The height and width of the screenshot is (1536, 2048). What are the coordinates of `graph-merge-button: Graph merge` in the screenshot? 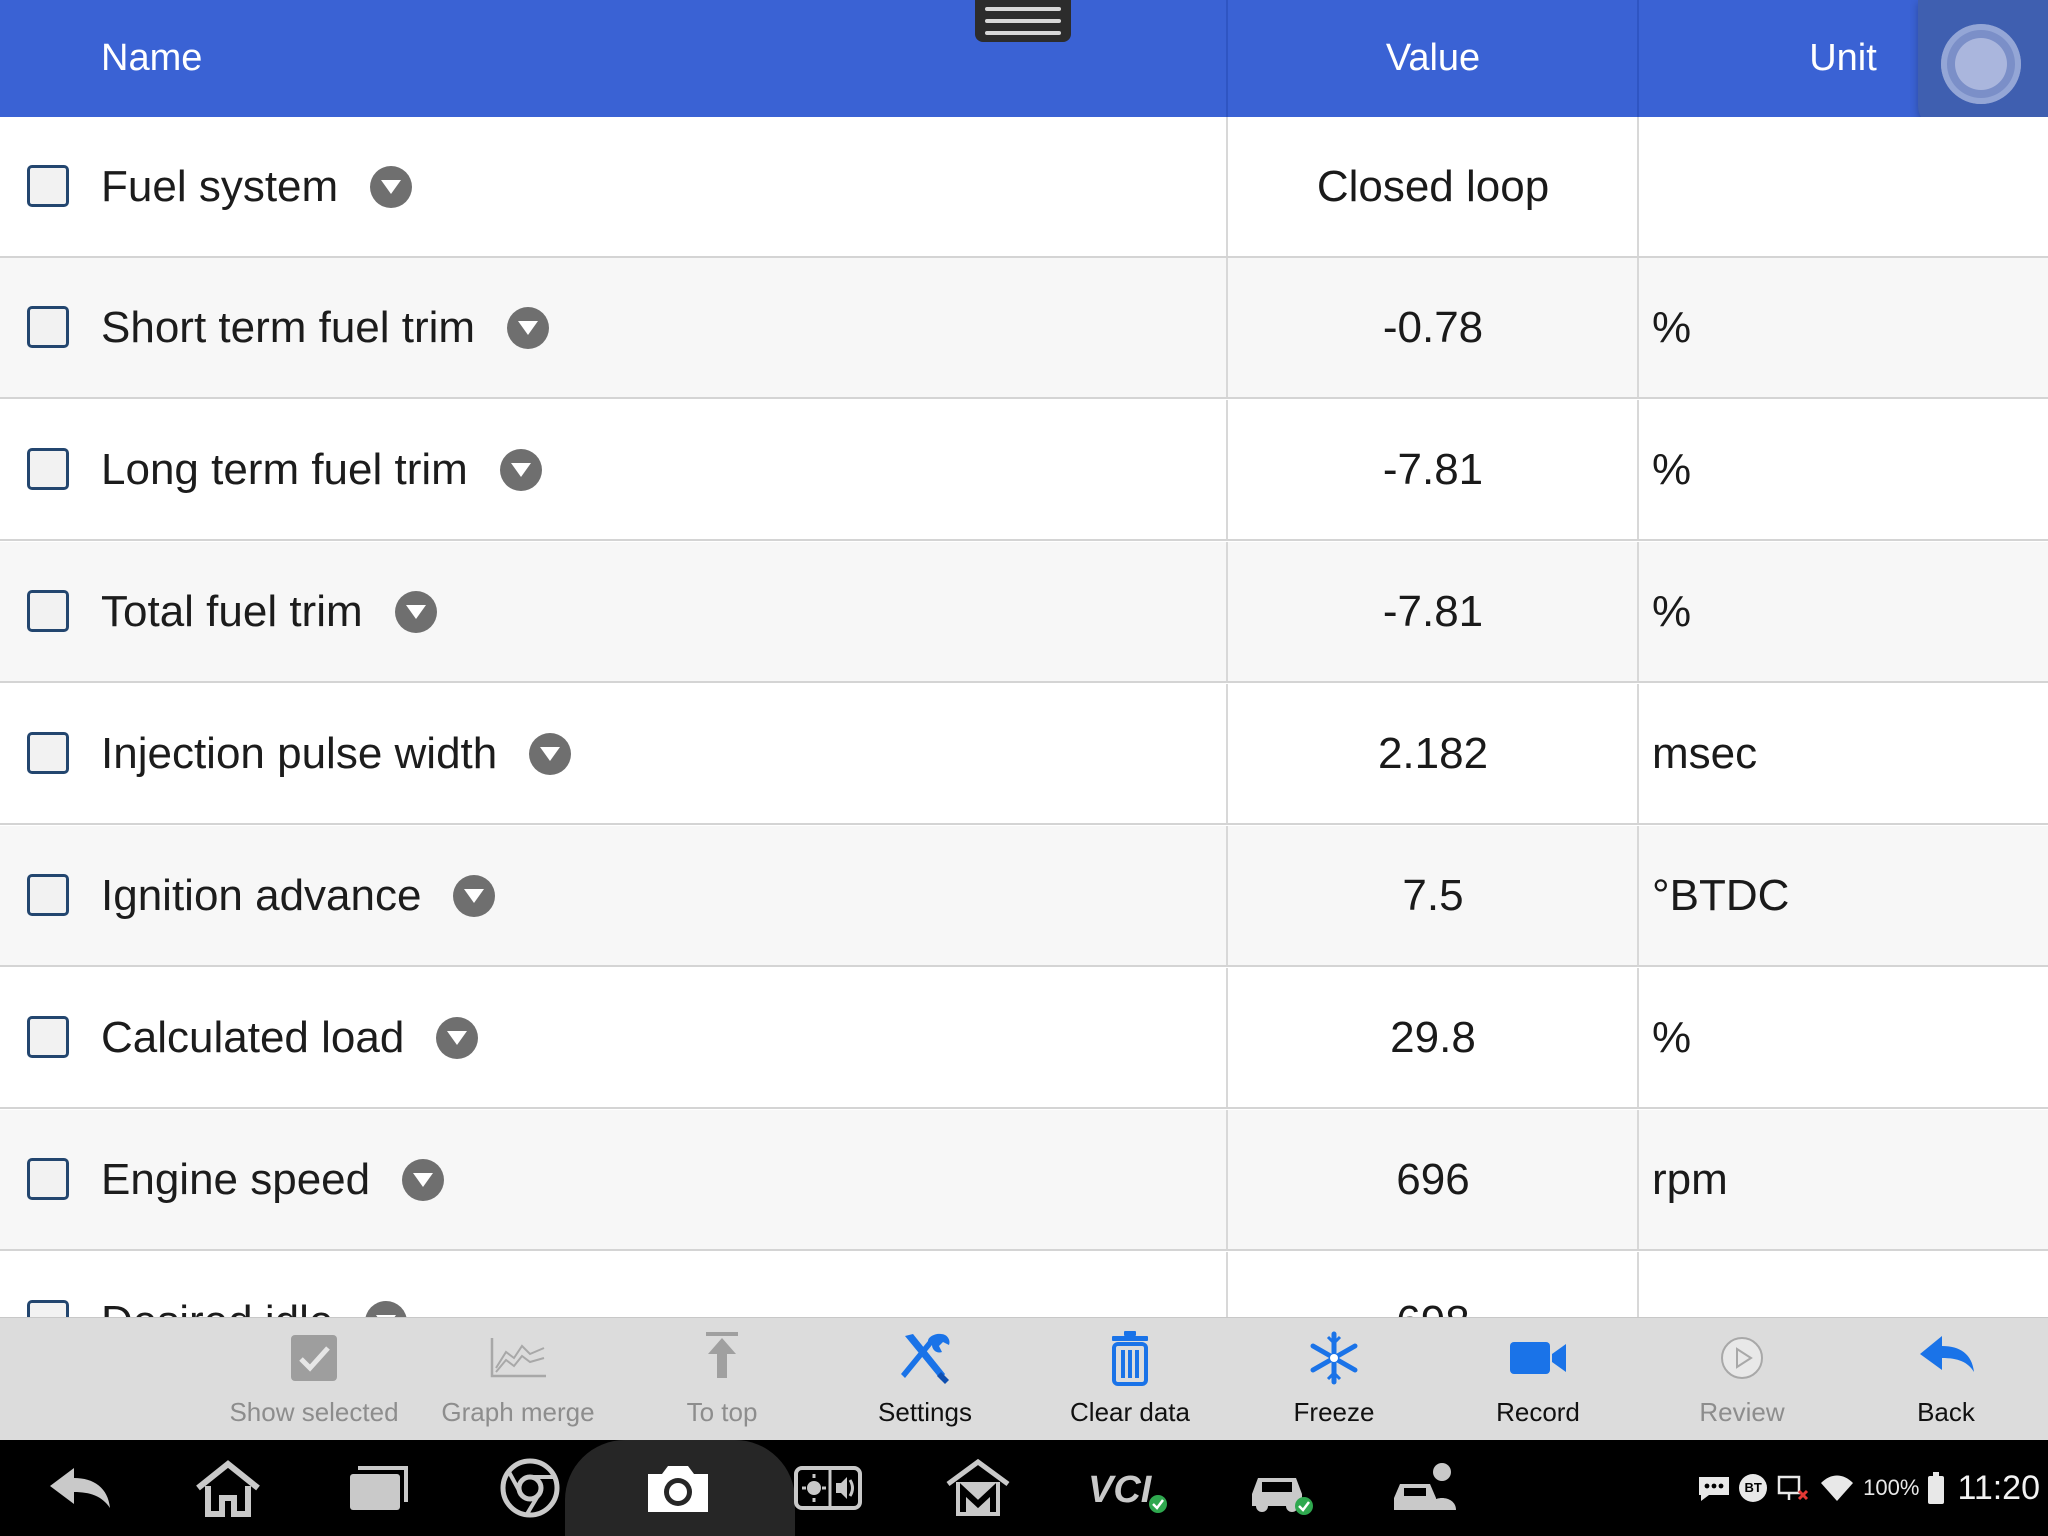 It's located at (518, 1379).